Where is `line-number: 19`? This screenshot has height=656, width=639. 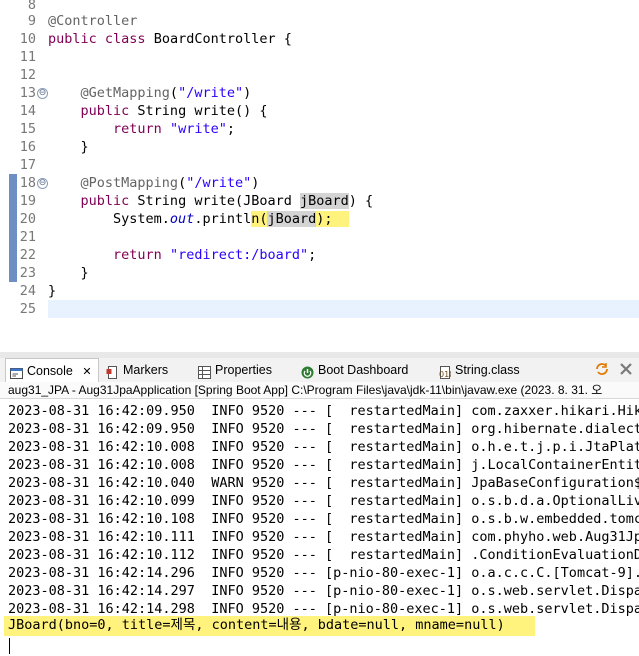 line-number: 19 is located at coordinates (27, 201).